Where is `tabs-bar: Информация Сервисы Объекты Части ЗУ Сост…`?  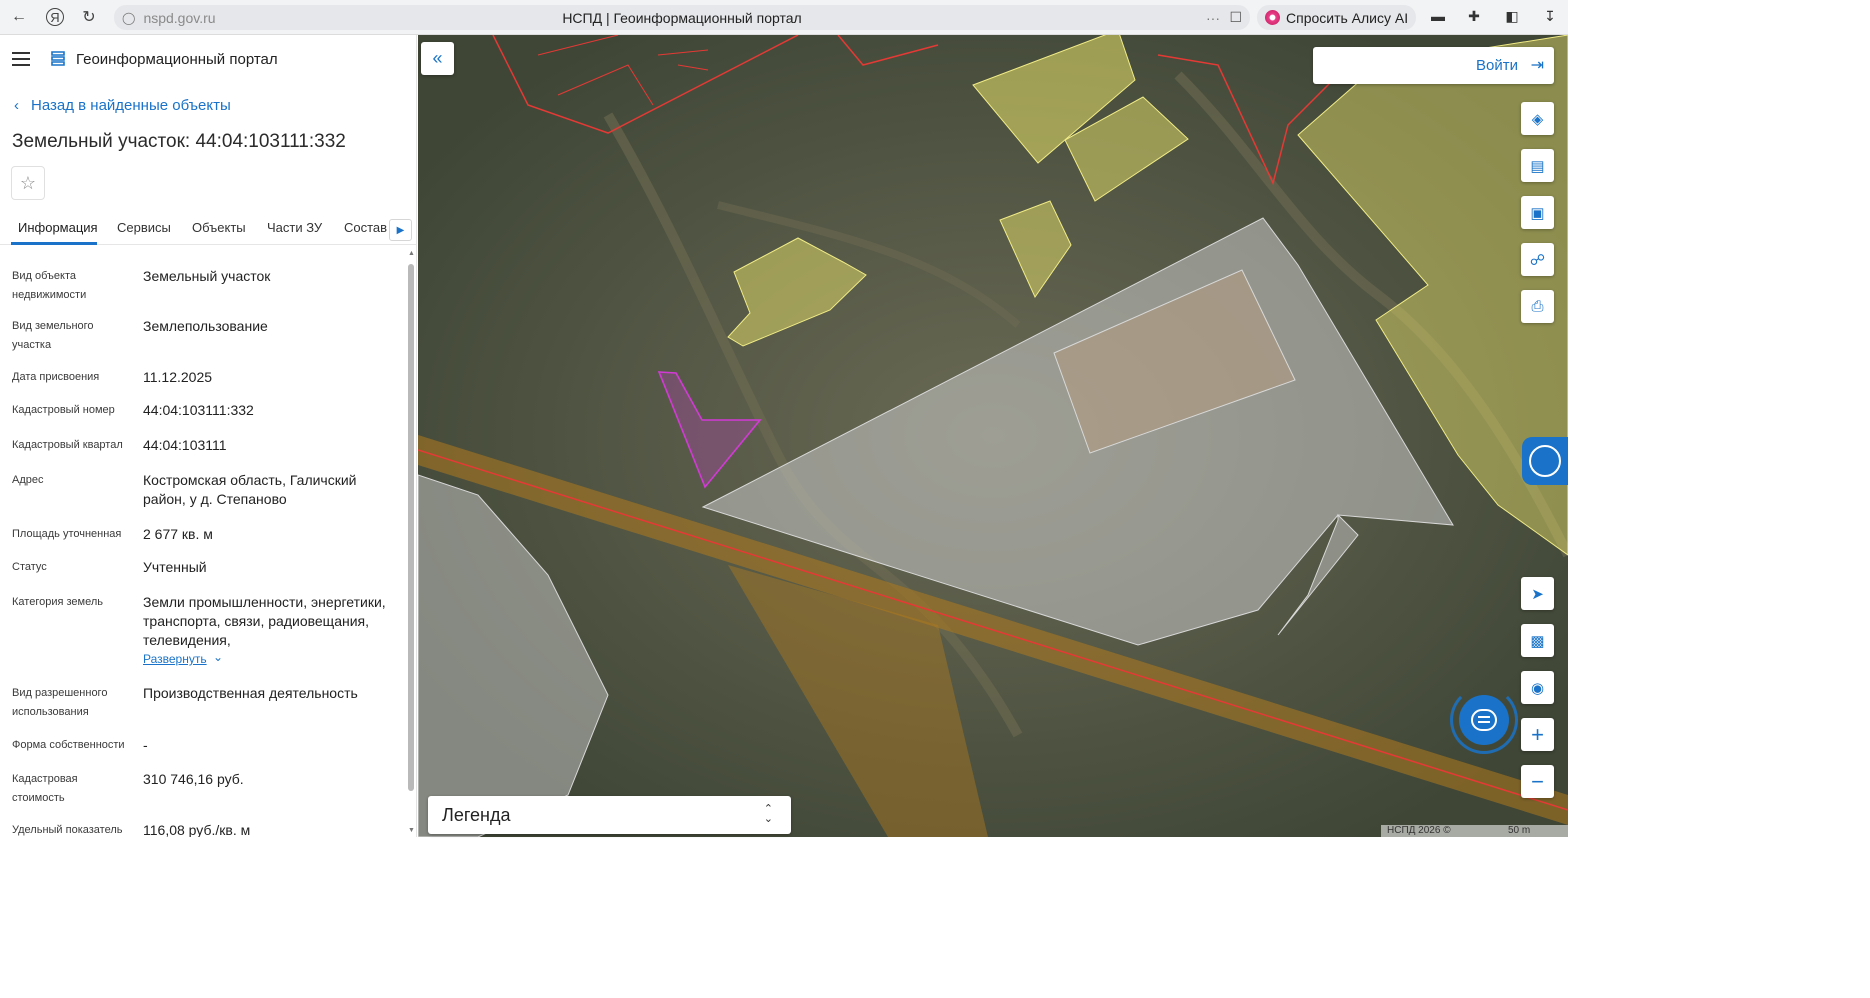 tabs-bar: Информация Сервисы Объекты Части ЗУ Сост… is located at coordinates (208, 228).